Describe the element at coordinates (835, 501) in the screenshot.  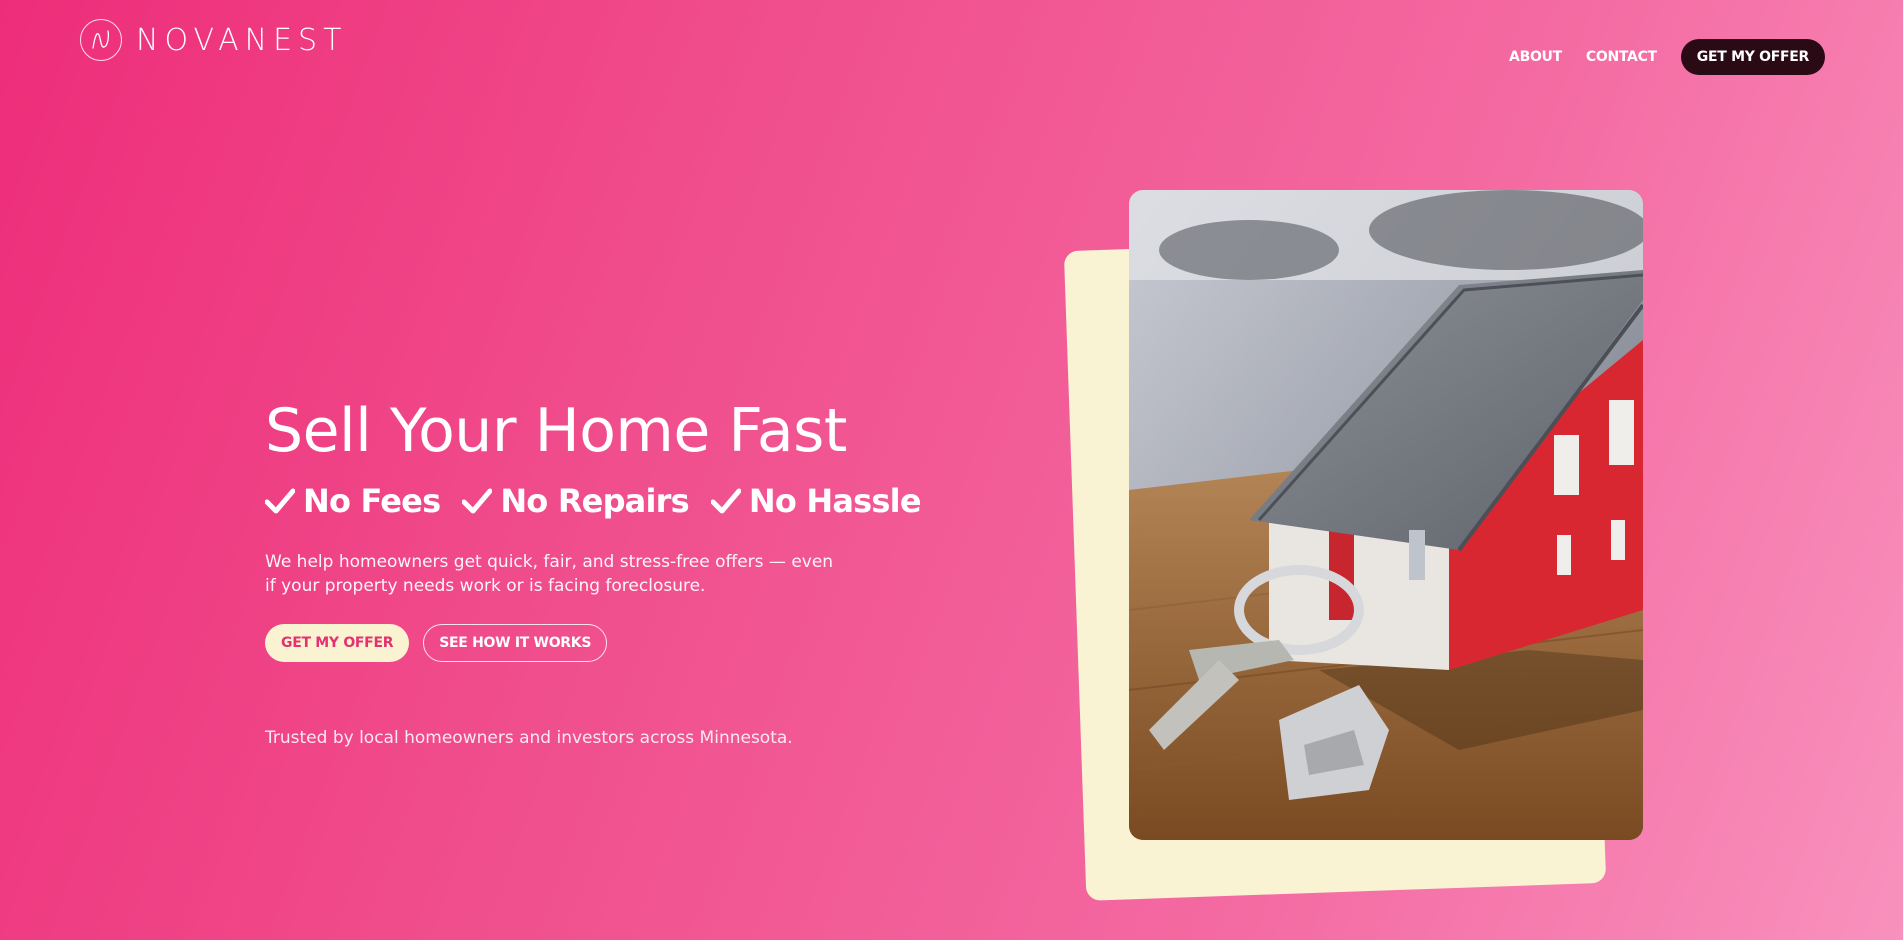
I see `benefit-label: No Hassle` at that location.